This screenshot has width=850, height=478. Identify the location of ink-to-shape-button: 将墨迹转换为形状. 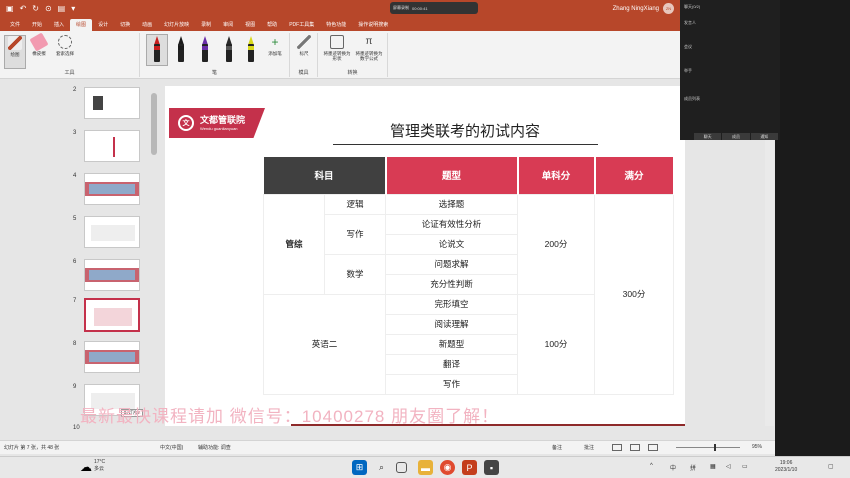
(337, 48).